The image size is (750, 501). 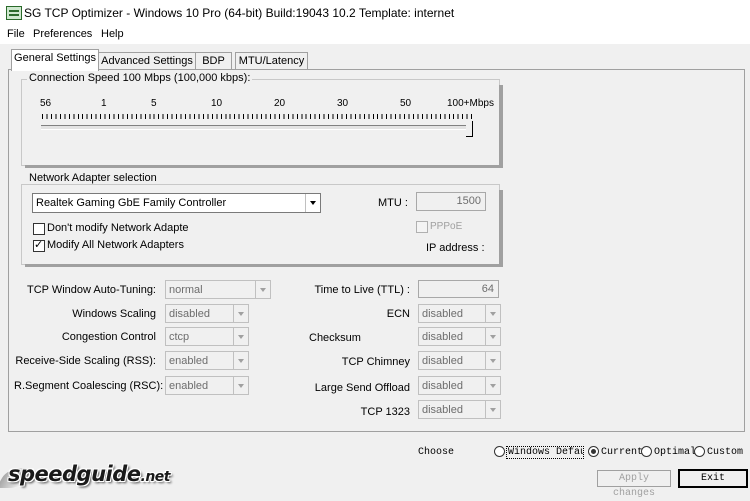 I want to click on ttl-label: Time to Live (TTL) :, so click(x=362, y=290).